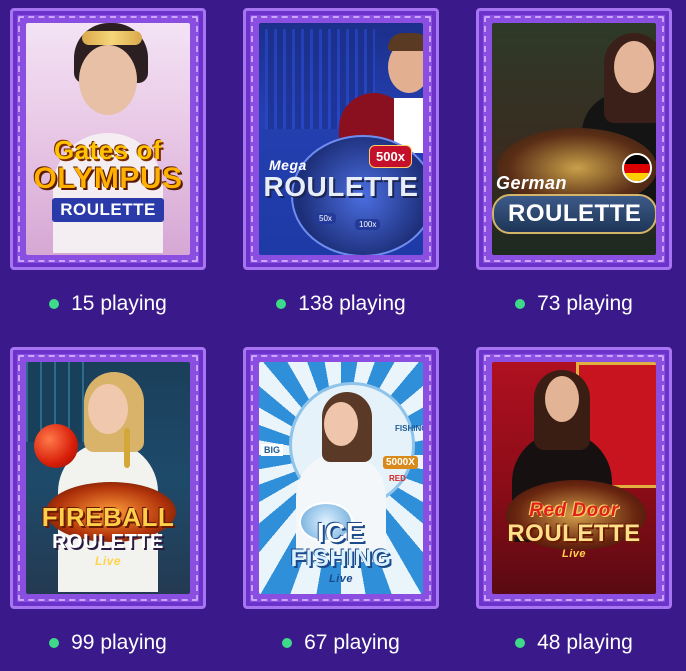 The image size is (686, 671). I want to click on game-thumbnail-frame: German ROULETTE, so click(574, 139).